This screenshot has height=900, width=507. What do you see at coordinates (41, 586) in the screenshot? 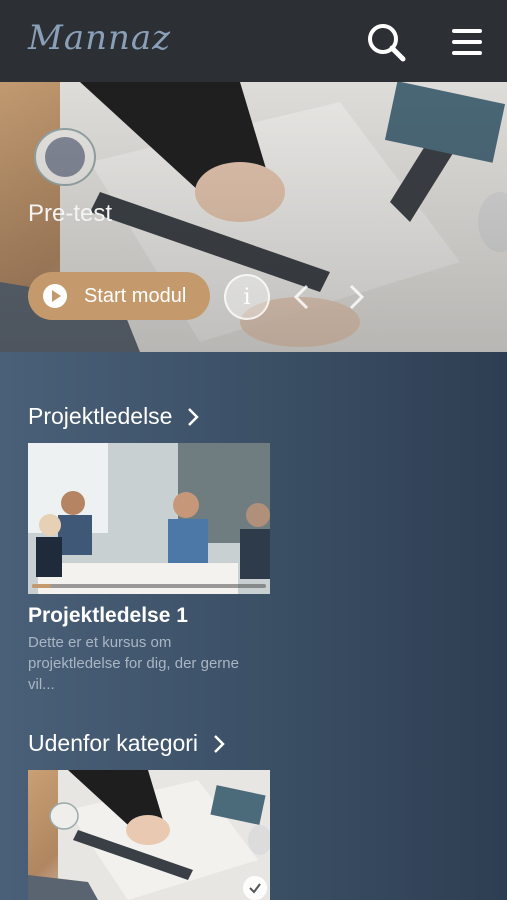
I see `course-progress-fill` at bounding box center [41, 586].